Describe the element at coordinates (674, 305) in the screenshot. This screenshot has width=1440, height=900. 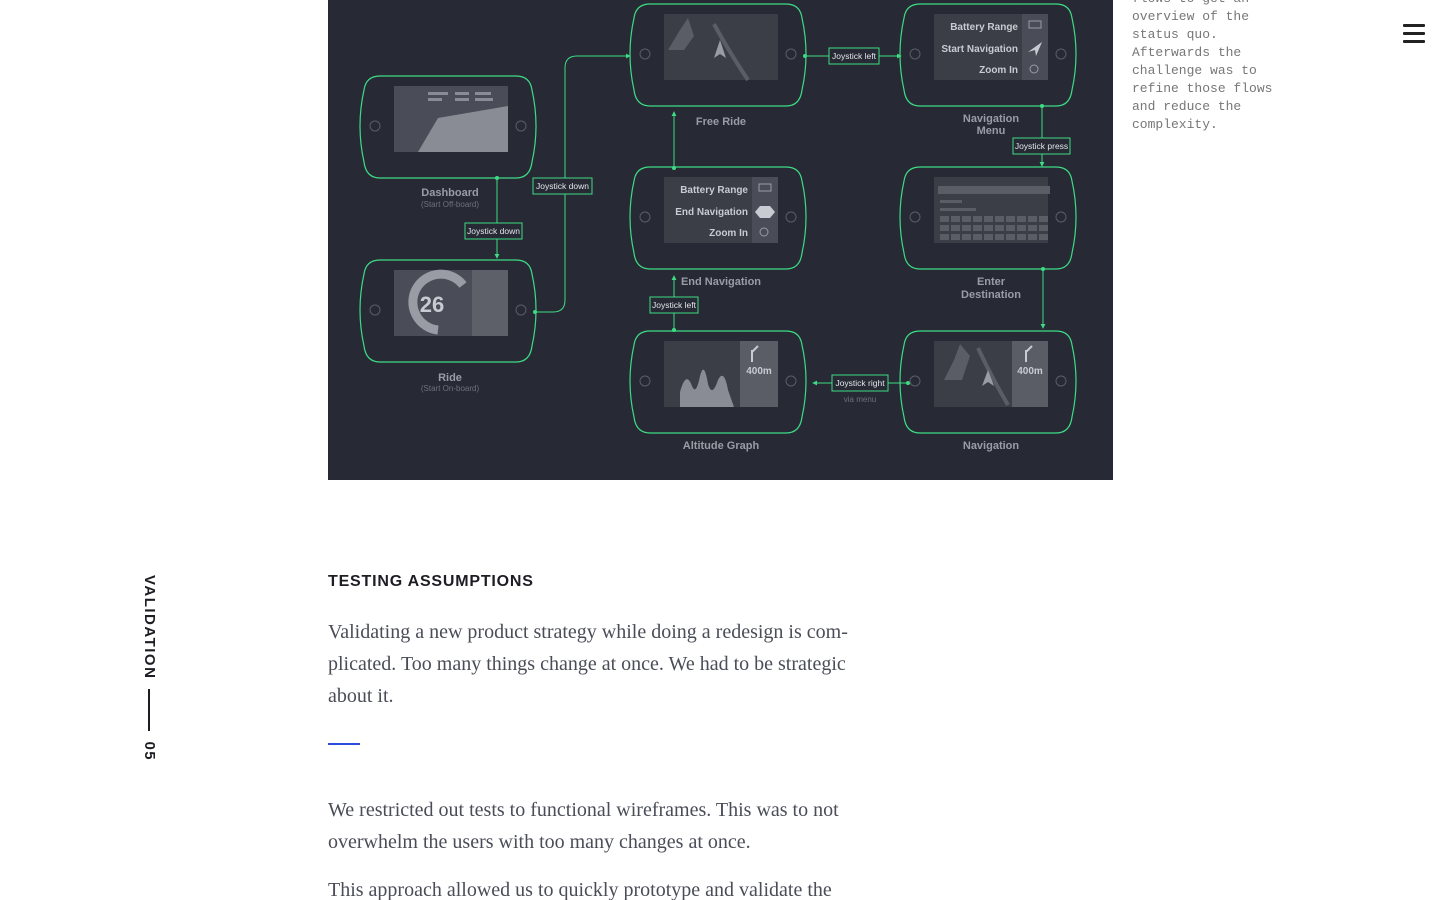
I see `action-label-altitude-end: Joystick left` at that location.